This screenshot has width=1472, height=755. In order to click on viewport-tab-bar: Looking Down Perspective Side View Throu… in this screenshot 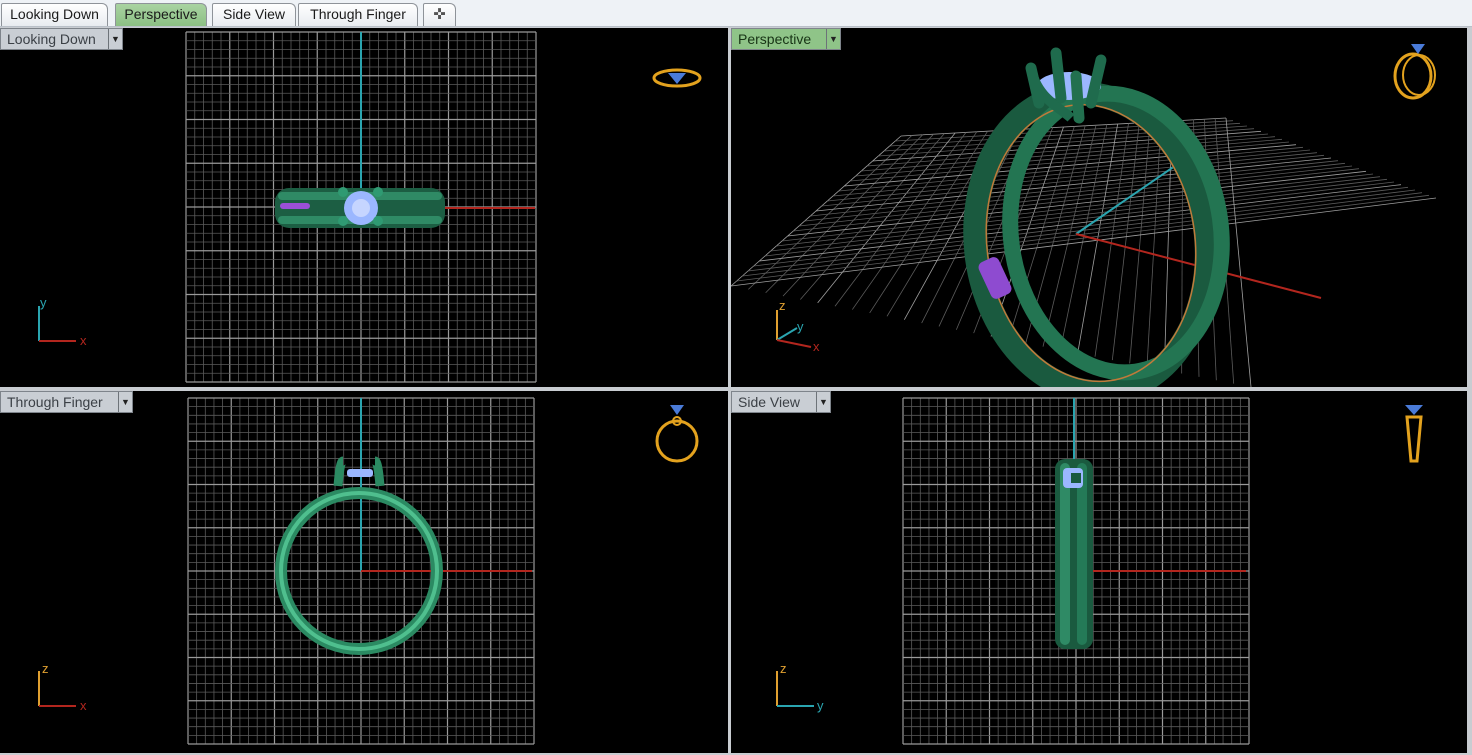, I will do `click(736, 13)`.